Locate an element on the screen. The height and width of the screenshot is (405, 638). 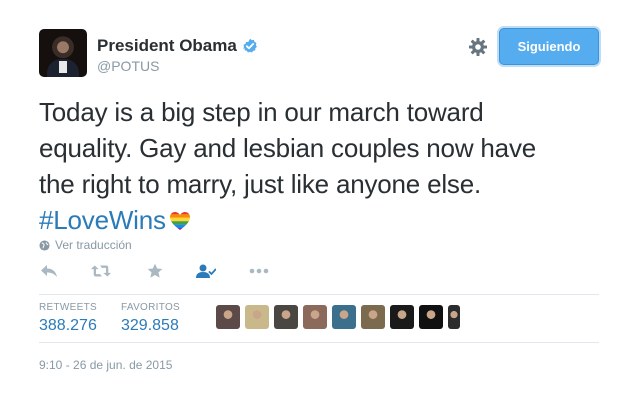
more-options-button is located at coordinates (259, 271).